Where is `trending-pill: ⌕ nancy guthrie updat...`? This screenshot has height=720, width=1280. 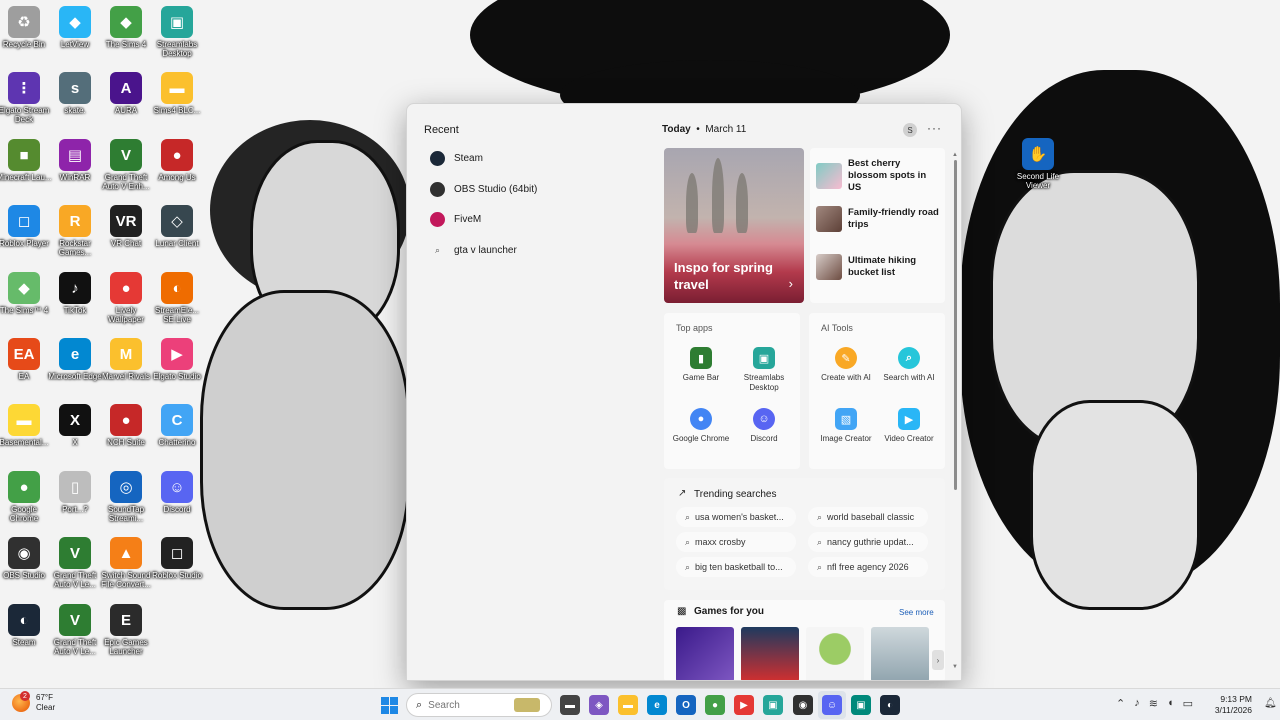 trending-pill: ⌕ nancy guthrie updat... is located at coordinates (868, 542).